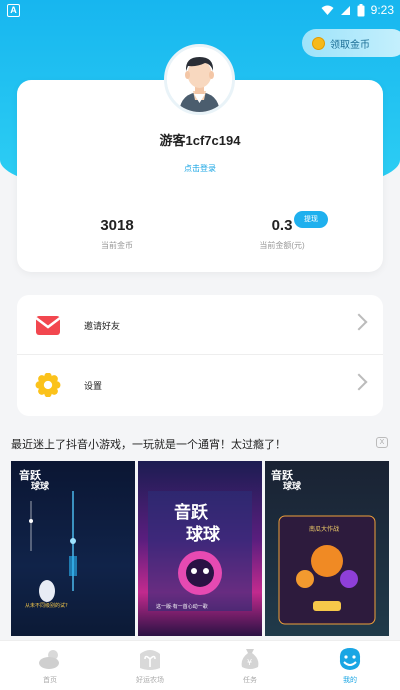 This screenshot has height=690, width=400. Describe the element at coordinates (182, 606) in the screenshot. I see `svg-text: 这一版·有一首心动一歌` at that location.